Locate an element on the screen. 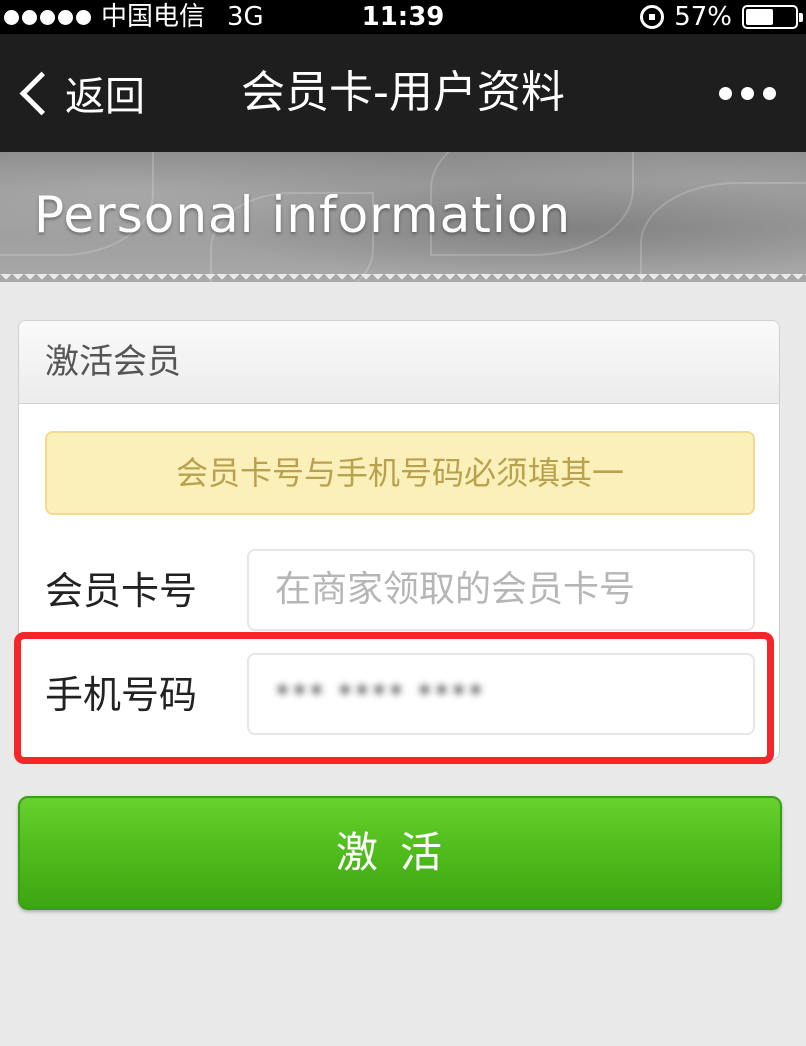  battery-percent: 57% is located at coordinates (703, 17).